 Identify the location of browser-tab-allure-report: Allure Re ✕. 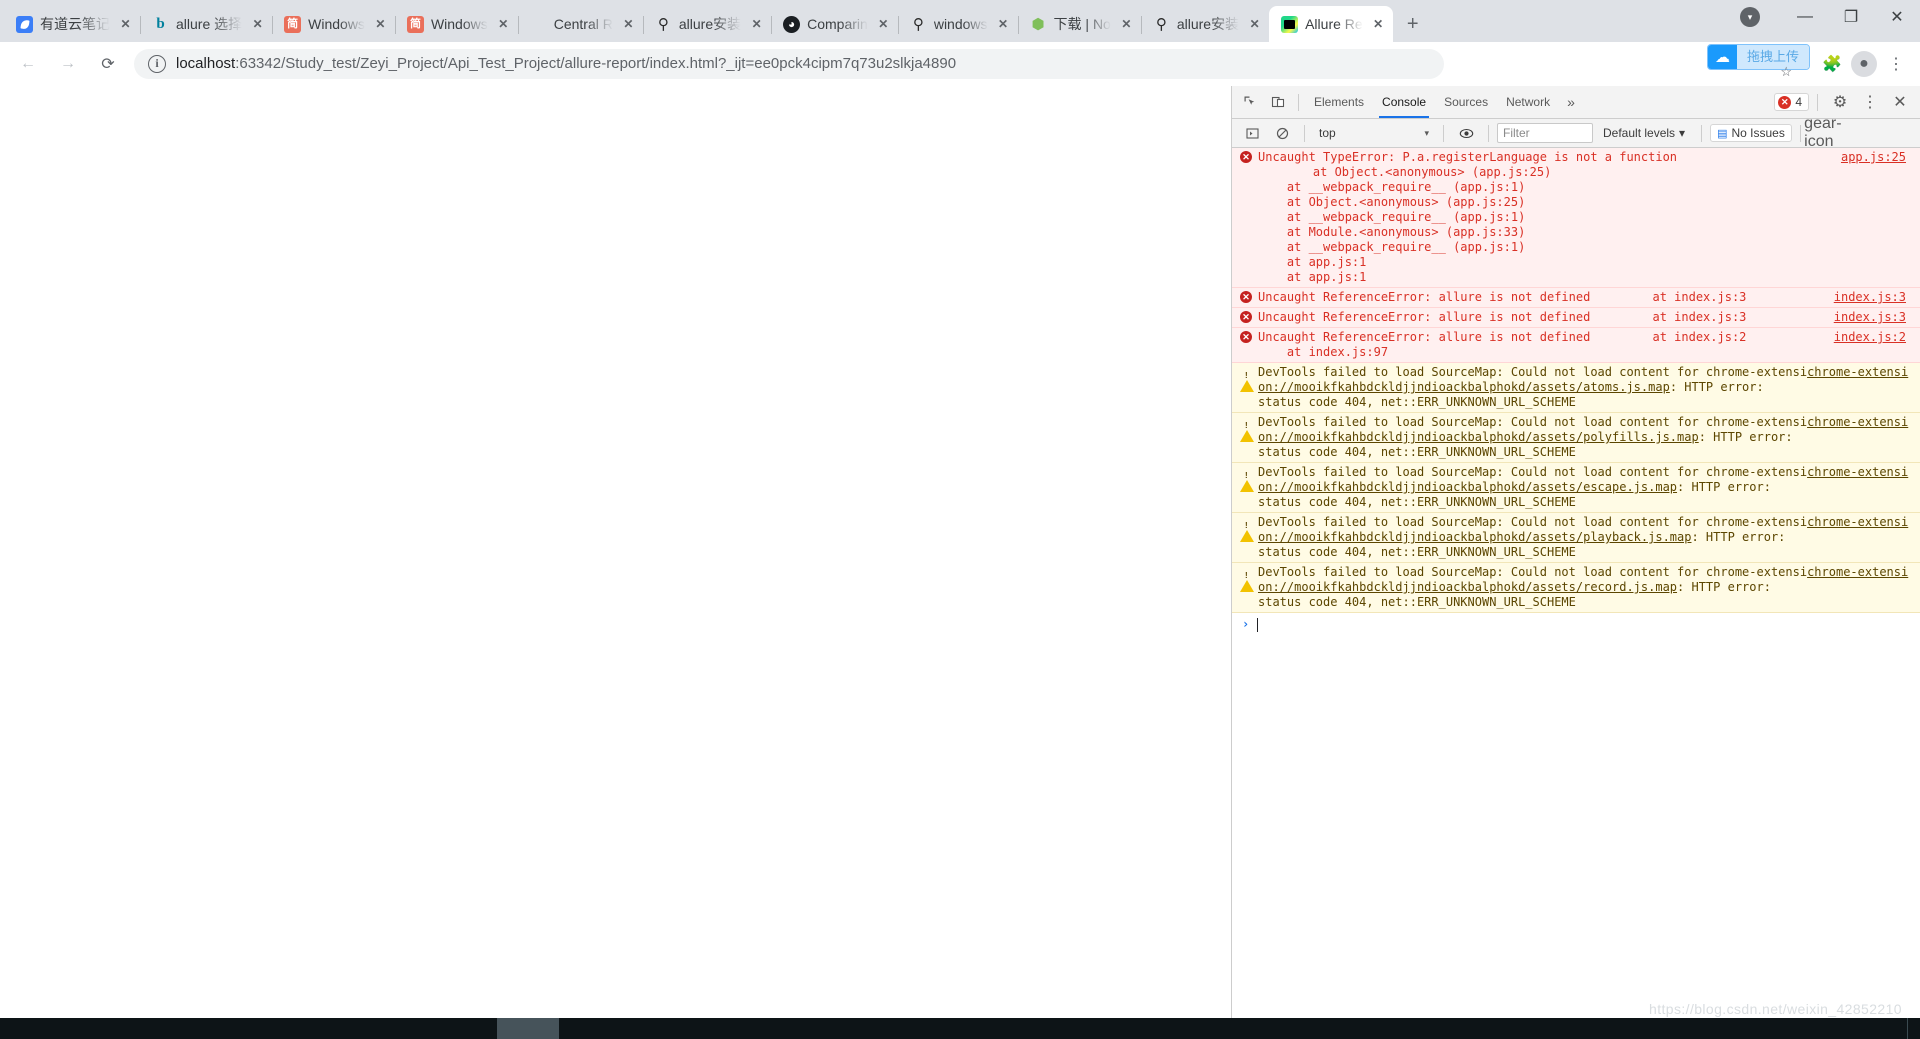
(1331, 24).